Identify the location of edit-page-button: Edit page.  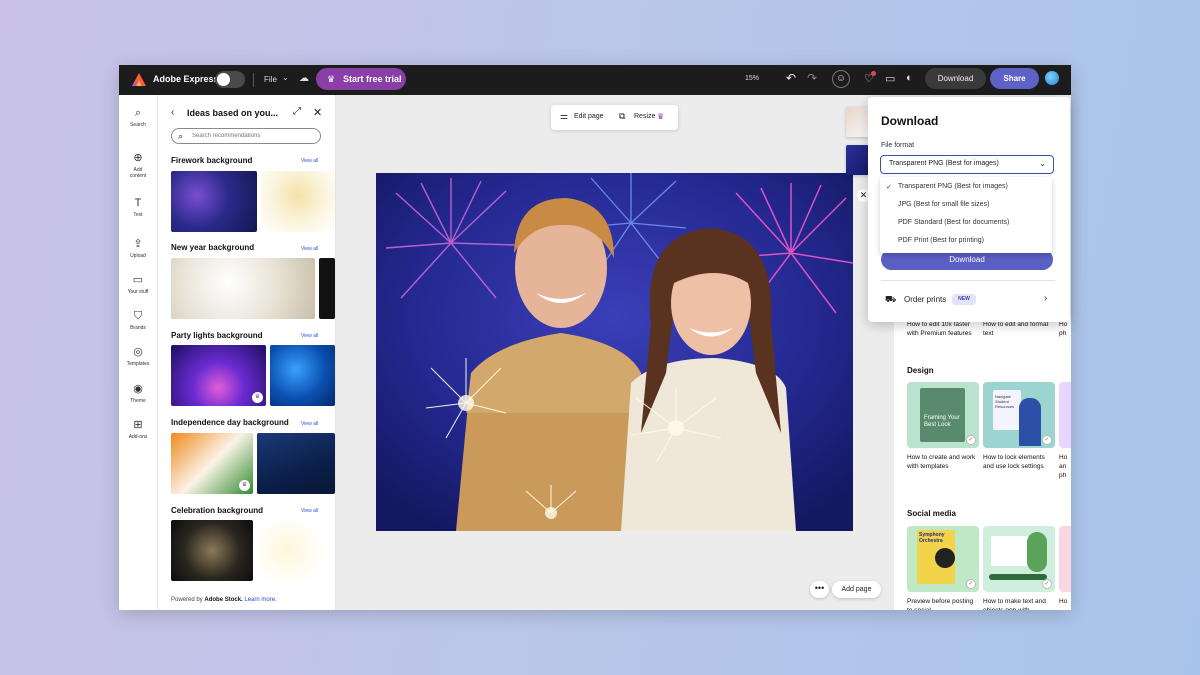
(589, 116).